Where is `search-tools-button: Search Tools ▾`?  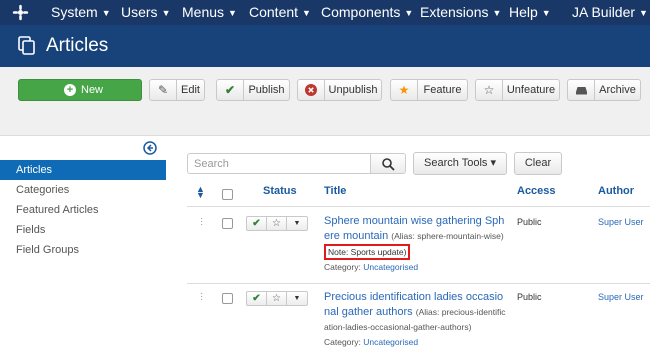
search-tools-button: Search Tools ▾ is located at coordinates (460, 163).